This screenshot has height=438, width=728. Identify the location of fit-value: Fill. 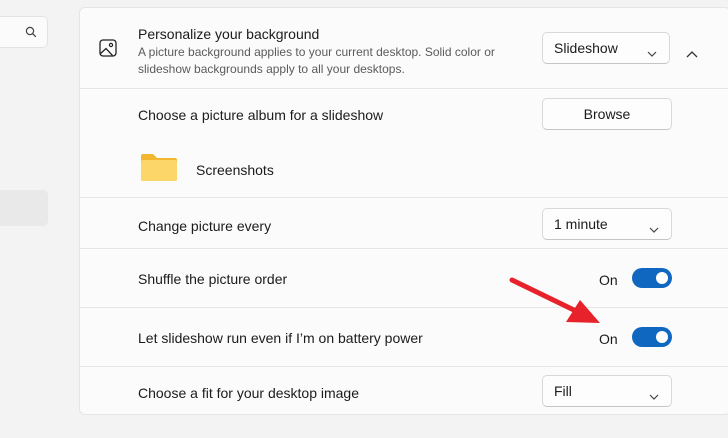
(563, 391).